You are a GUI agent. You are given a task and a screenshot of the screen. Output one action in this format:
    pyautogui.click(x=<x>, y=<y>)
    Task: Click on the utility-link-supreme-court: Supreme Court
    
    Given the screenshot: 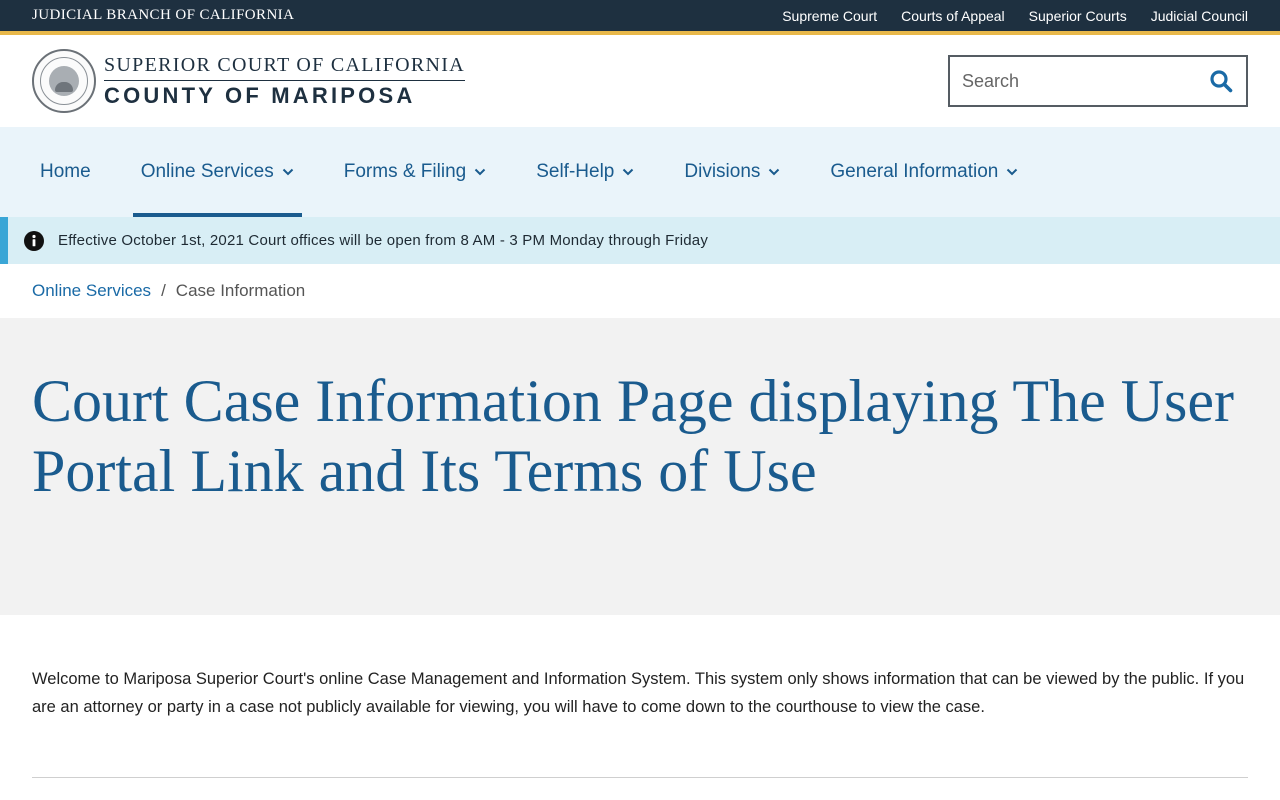 What is the action you would take?
    pyautogui.click(x=829, y=16)
    